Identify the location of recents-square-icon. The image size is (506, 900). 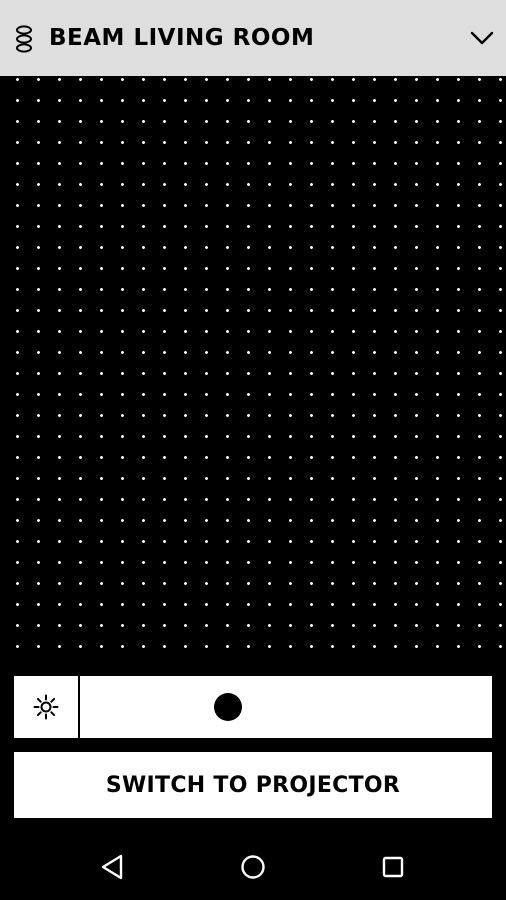
(393, 867).